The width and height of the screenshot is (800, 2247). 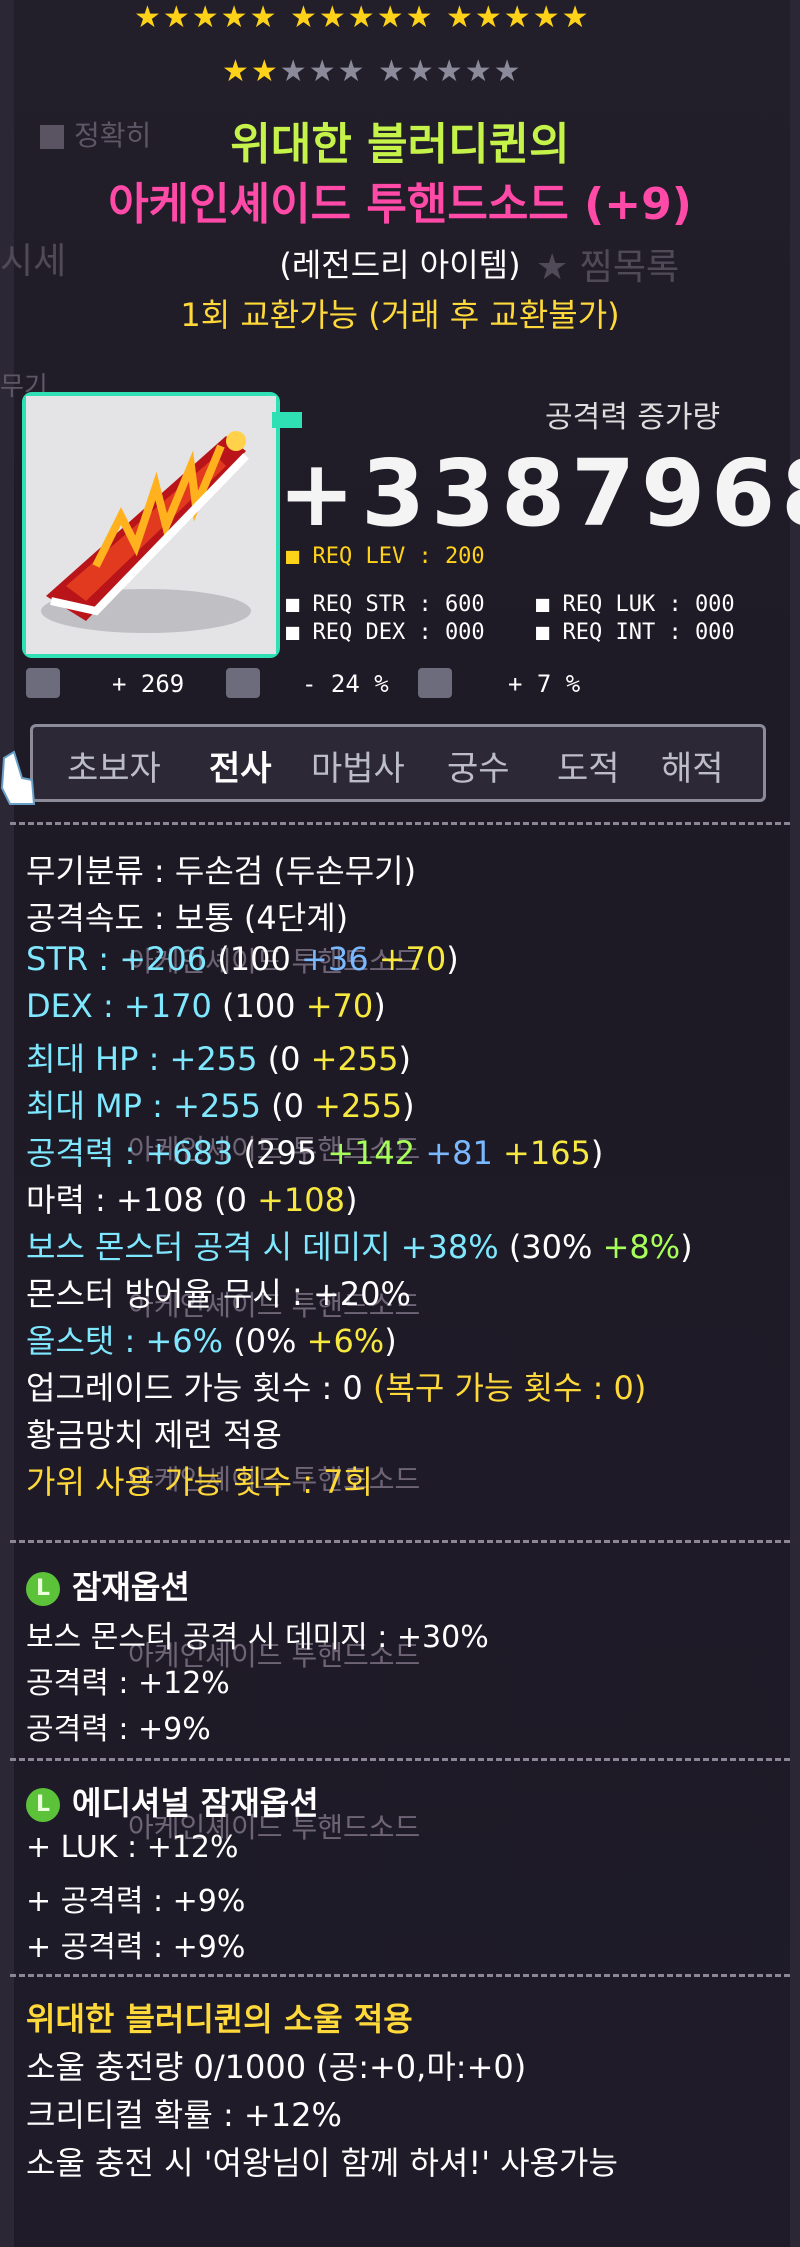 I want to click on right-border, so click(x=795, y=1123).